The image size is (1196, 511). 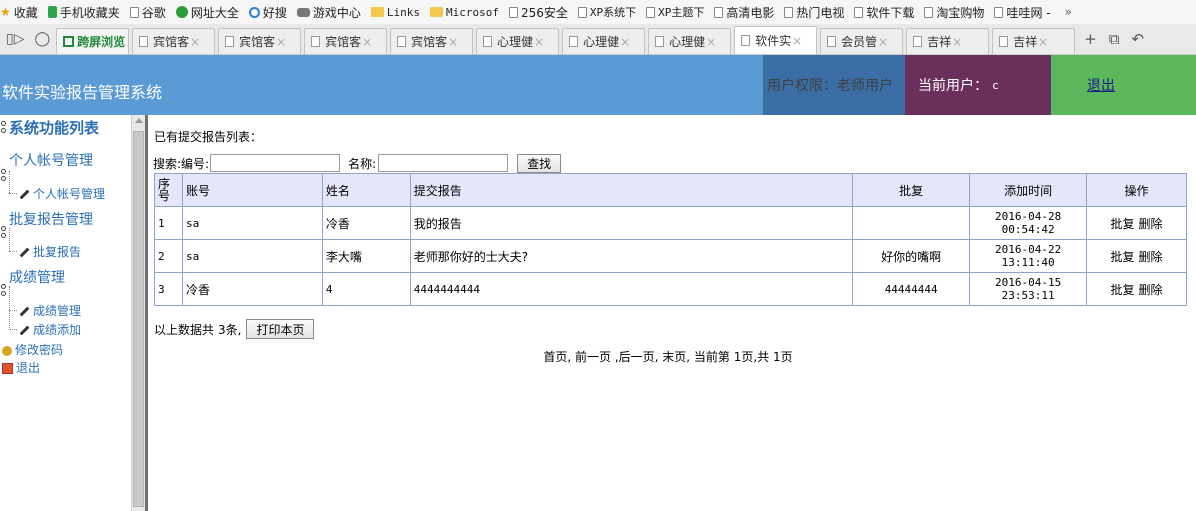 What do you see at coordinates (1068, 12) in the screenshot?
I see `bookmarks-more-button: »` at bounding box center [1068, 12].